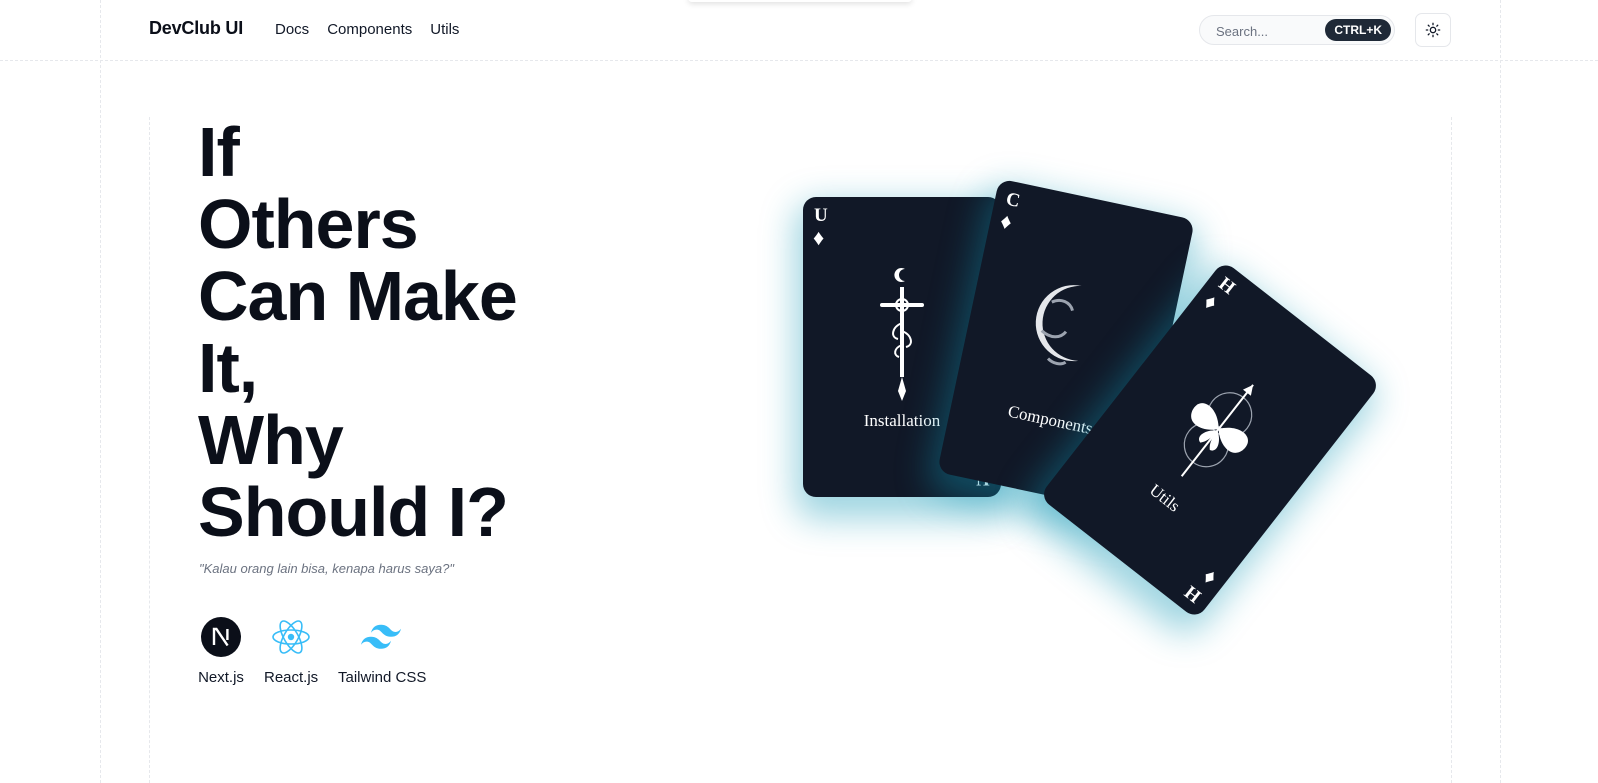 The width and height of the screenshot is (1598, 783). What do you see at coordinates (1219, 295) in the screenshot?
I see `card-corner: H ♦` at bounding box center [1219, 295].